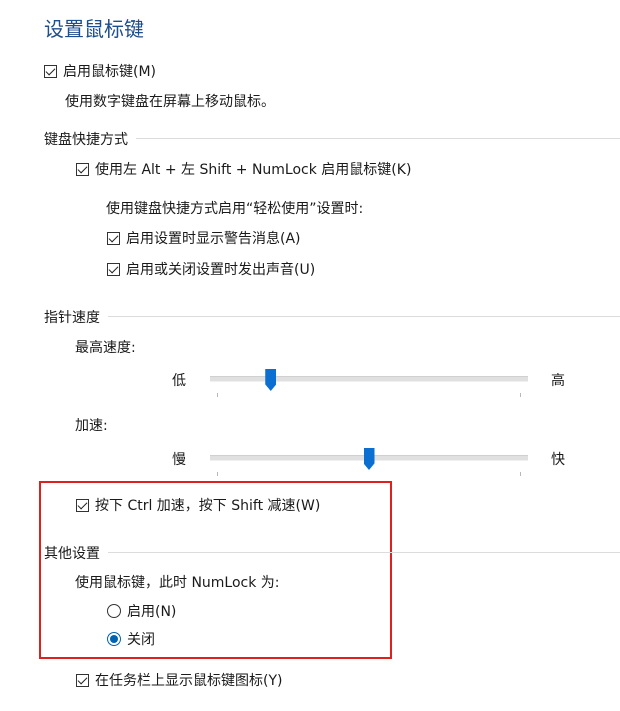 This screenshot has height=711, width=620. Describe the element at coordinates (179, 381) in the screenshot. I see `top-speed-low-label: 低` at that location.